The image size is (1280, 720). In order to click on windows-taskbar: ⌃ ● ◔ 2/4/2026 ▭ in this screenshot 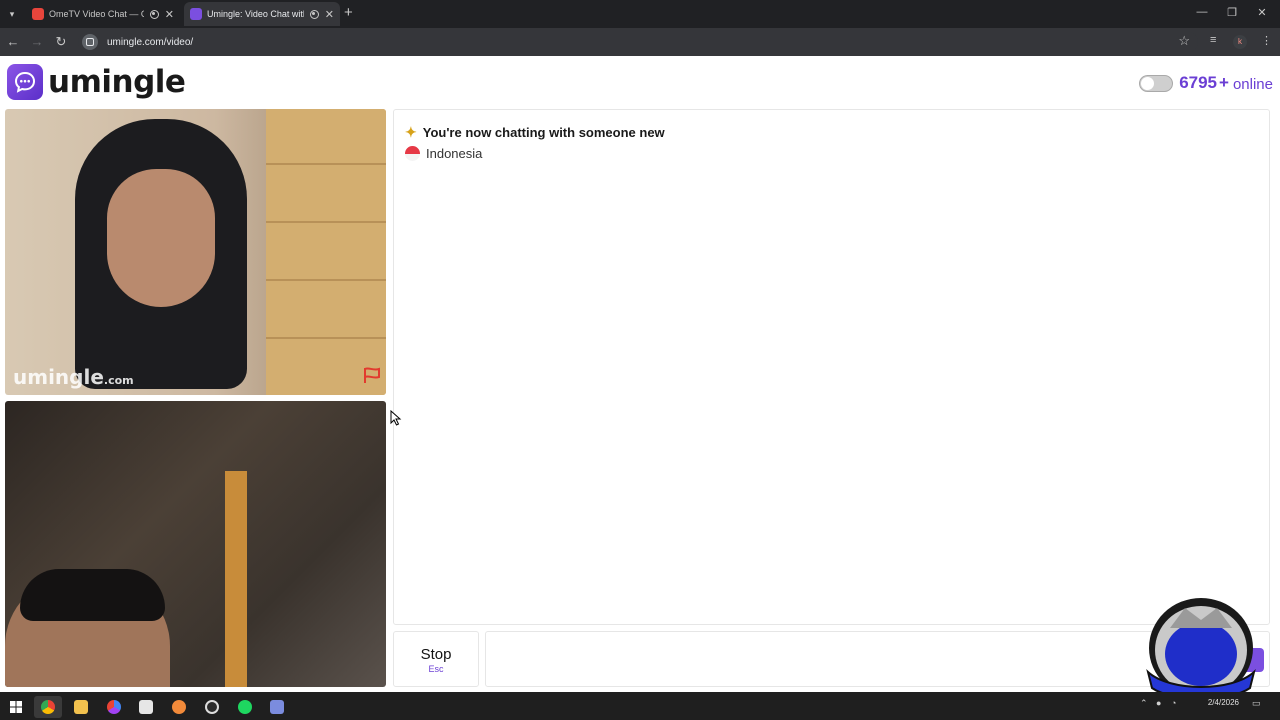, I will do `click(640, 706)`.